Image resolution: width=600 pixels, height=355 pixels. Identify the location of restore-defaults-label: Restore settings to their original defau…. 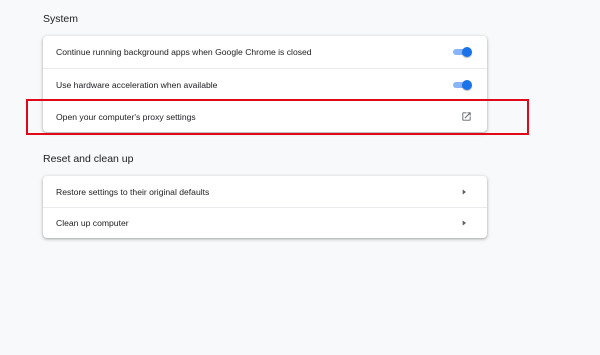
(133, 191).